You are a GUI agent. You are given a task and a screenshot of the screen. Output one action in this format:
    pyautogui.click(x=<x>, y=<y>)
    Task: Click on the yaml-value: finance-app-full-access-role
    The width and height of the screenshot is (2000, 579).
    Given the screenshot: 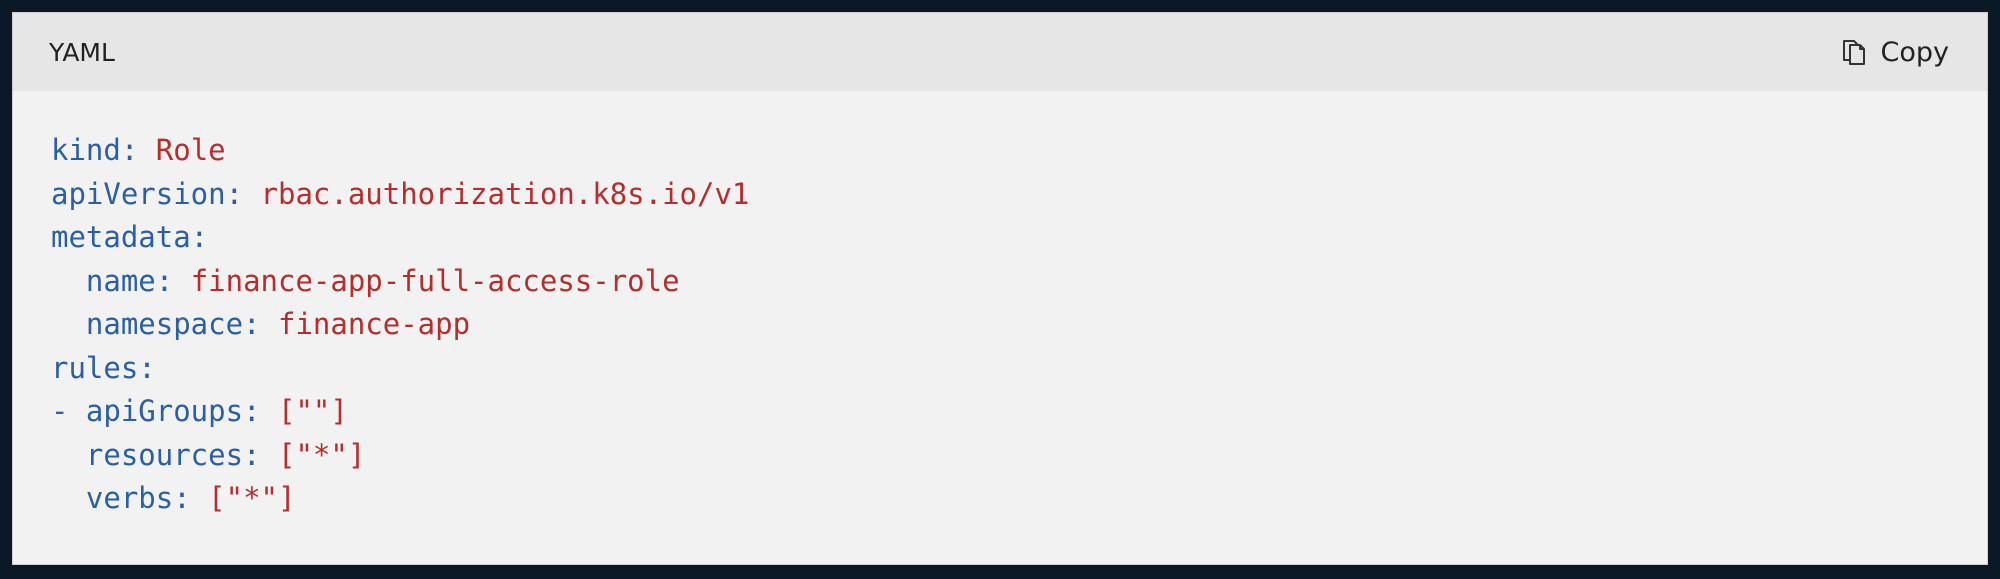 What is the action you would take?
    pyautogui.click(x=435, y=280)
    